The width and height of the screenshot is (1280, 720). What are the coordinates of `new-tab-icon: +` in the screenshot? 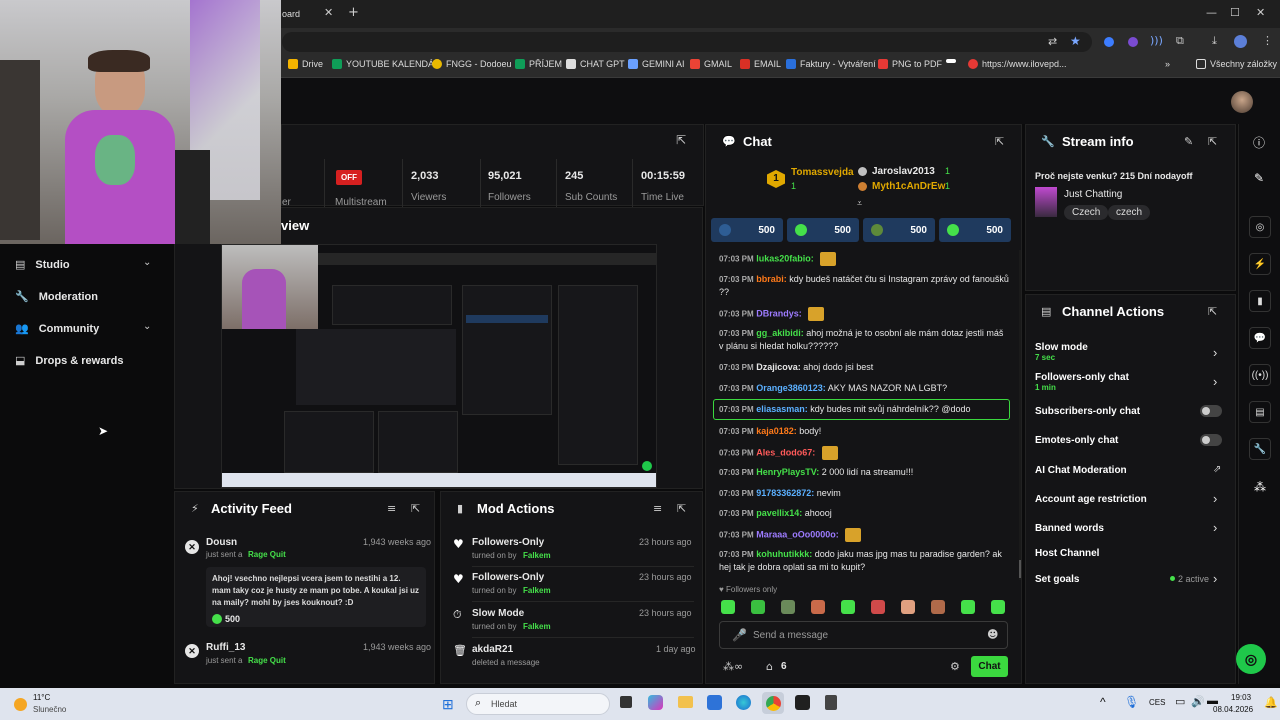 It's located at (353, 12).